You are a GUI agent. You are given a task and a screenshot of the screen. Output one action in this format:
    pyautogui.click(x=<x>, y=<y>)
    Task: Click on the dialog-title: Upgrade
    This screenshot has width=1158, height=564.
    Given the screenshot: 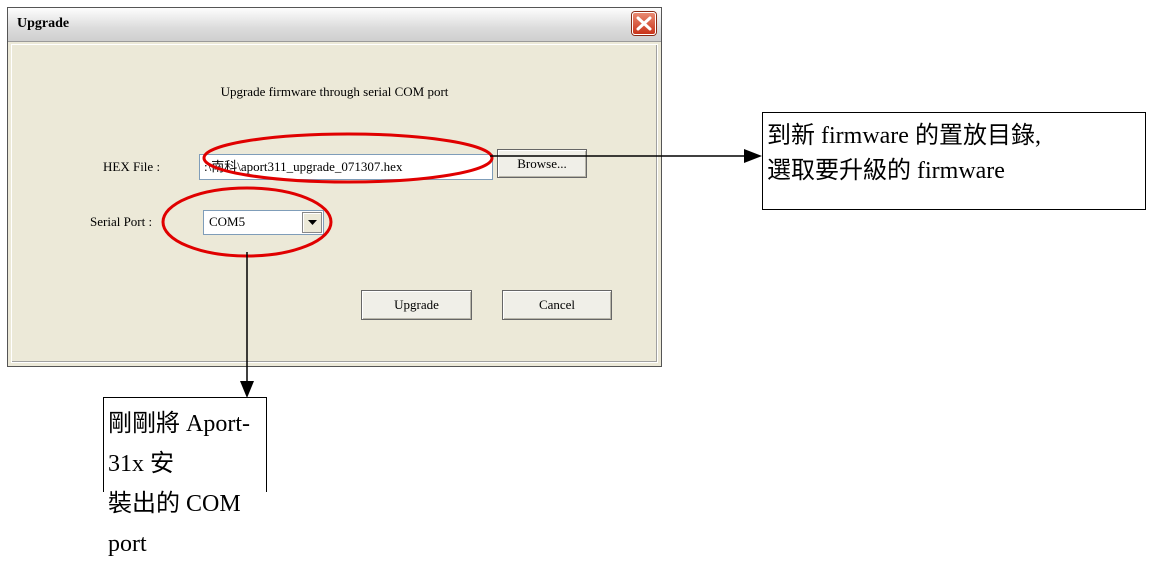 What is the action you would take?
    pyautogui.click(x=43, y=23)
    